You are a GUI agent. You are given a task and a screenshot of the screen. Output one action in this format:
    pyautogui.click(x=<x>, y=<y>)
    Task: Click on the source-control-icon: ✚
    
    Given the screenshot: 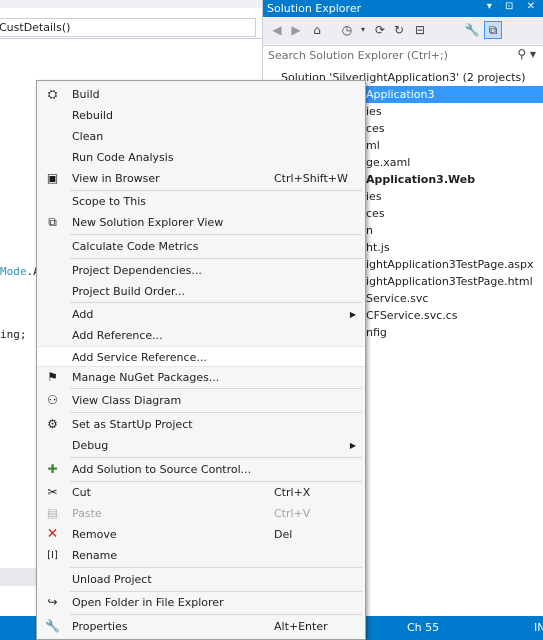 What is the action you would take?
    pyautogui.click(x=52, y=469)
    